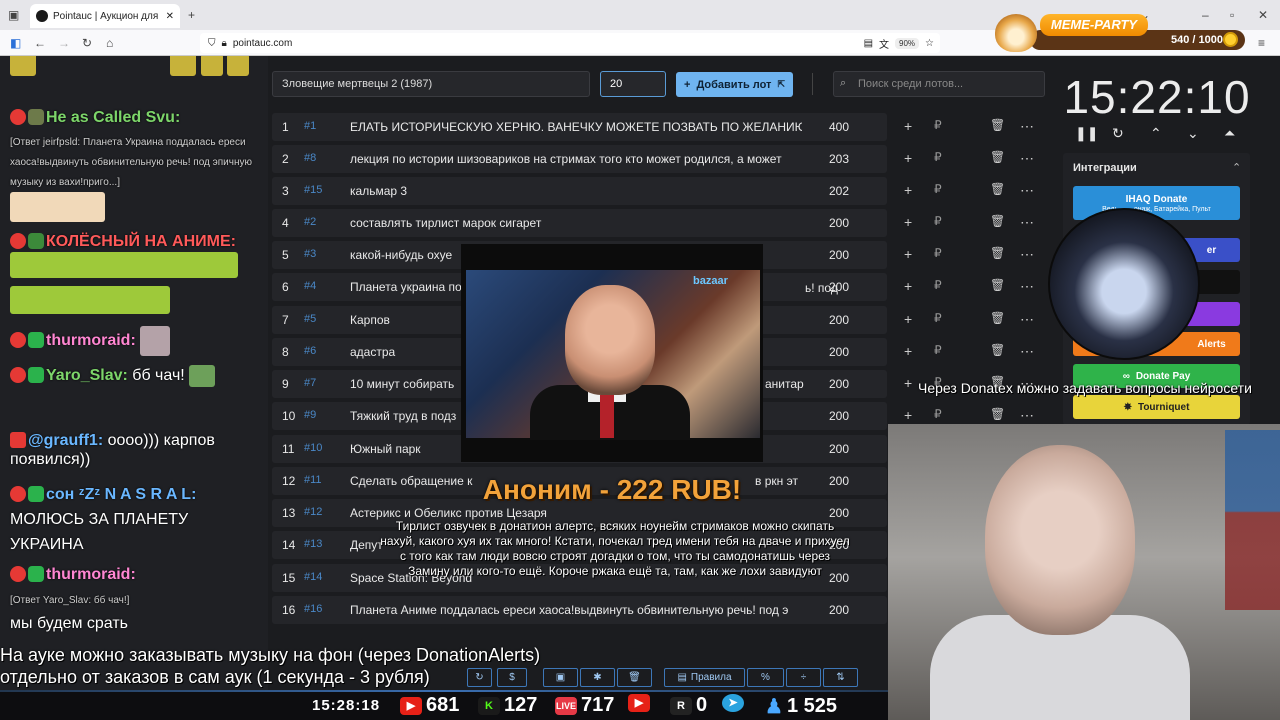  I want to click on save-button: ▣, so click(560, 677).